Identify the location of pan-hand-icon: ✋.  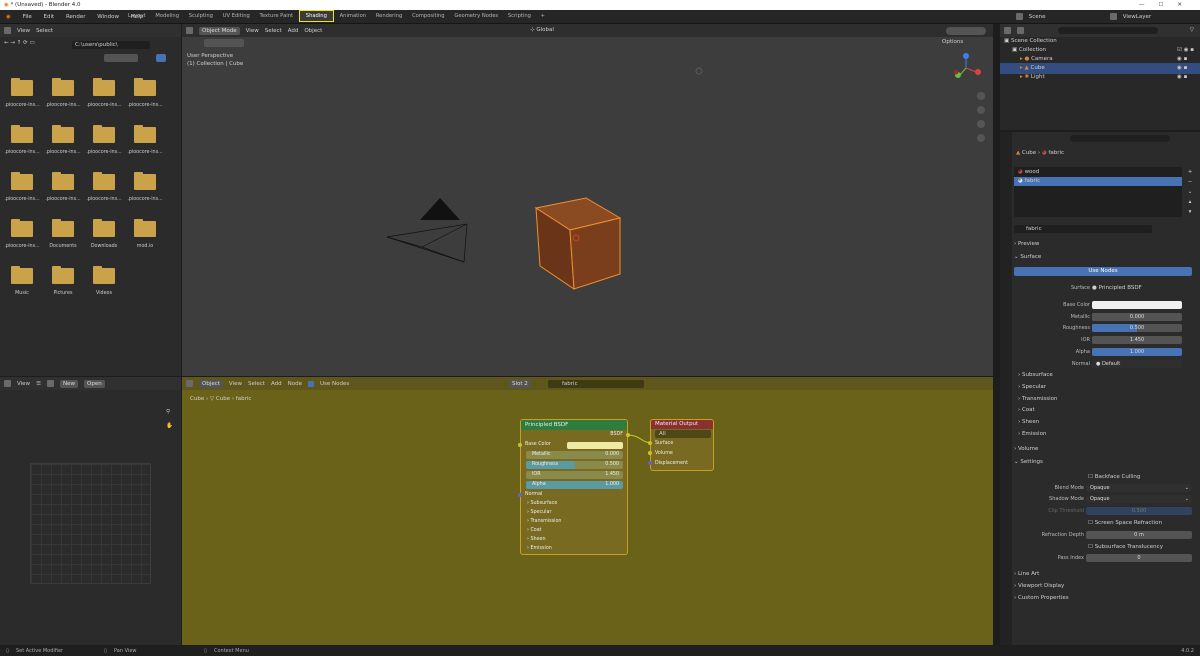
(169, 426).